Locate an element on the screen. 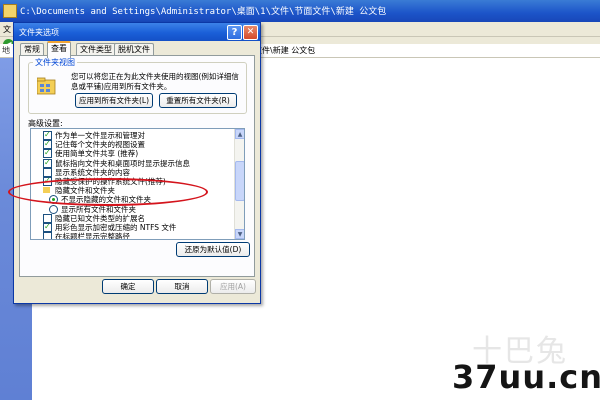 The height and width of the screenshot is (400, 600). dialog-titlebar: 文件夹选项 ? ✕ is located at coordinates (137, 32).